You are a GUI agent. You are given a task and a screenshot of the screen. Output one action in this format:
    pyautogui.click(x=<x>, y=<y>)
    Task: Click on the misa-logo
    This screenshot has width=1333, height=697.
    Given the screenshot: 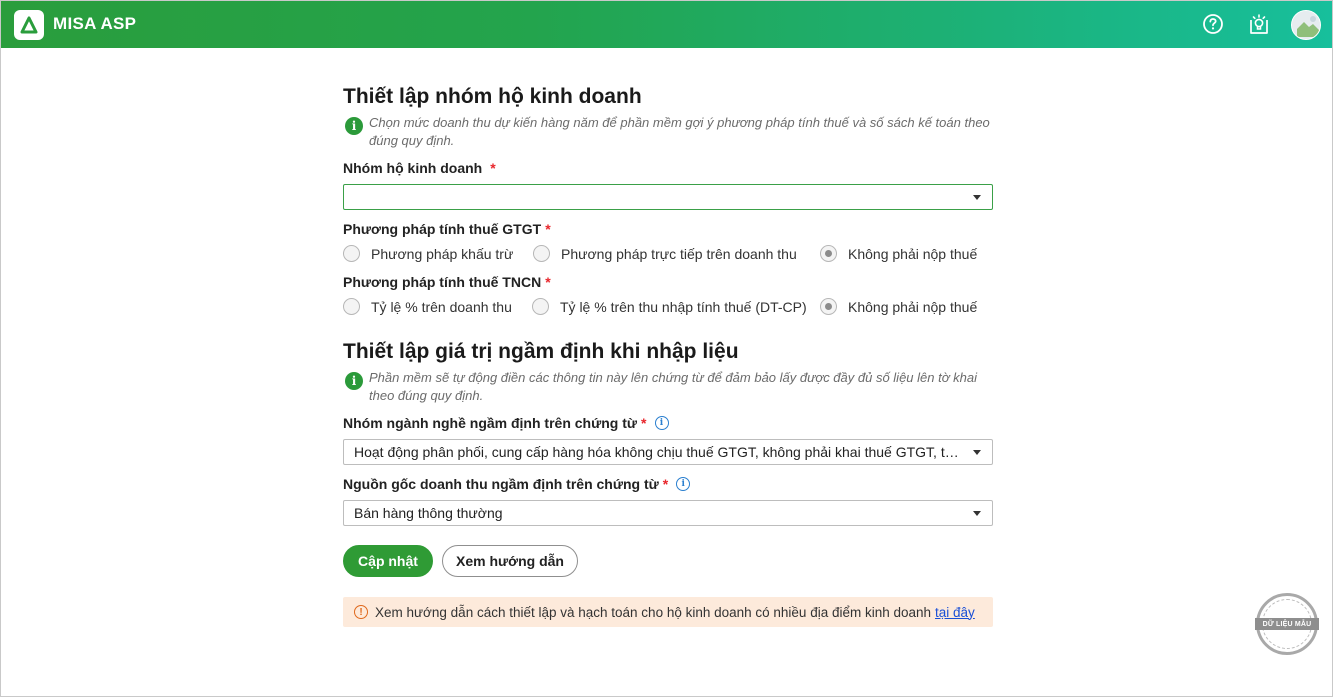 What is the action you would take?
    pyautogui.click(x=29, y=25)
    